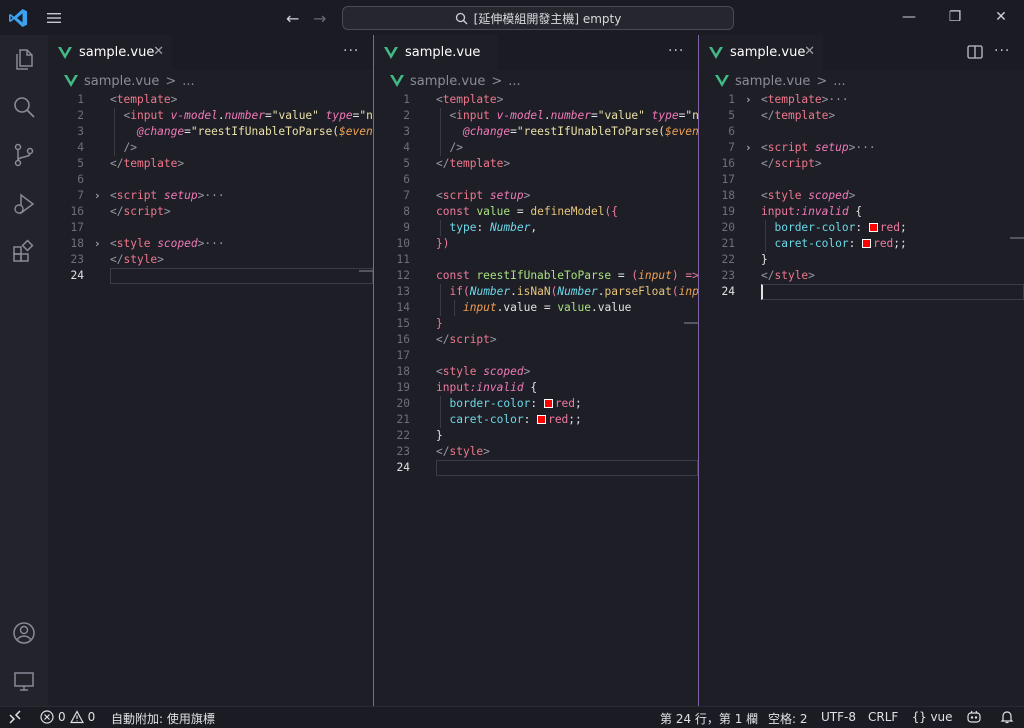 This screenshot has width=1024, height=728. Describe the element at coordinates (547, 18) in the screenshot. I see `command-center-label: [延伸模組開發主機] empty` at that location.